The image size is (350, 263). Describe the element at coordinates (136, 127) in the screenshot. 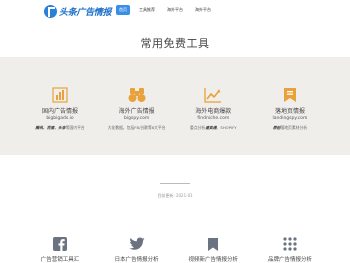

I see `card-desc: 大化数据，包括FB/谷歌等8大平台` at that location.